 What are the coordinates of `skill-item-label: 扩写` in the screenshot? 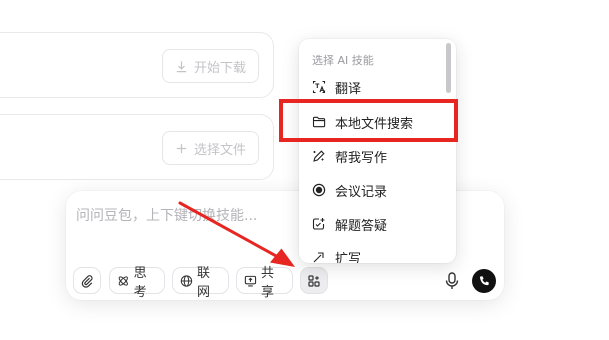 It's located at (348, 257).